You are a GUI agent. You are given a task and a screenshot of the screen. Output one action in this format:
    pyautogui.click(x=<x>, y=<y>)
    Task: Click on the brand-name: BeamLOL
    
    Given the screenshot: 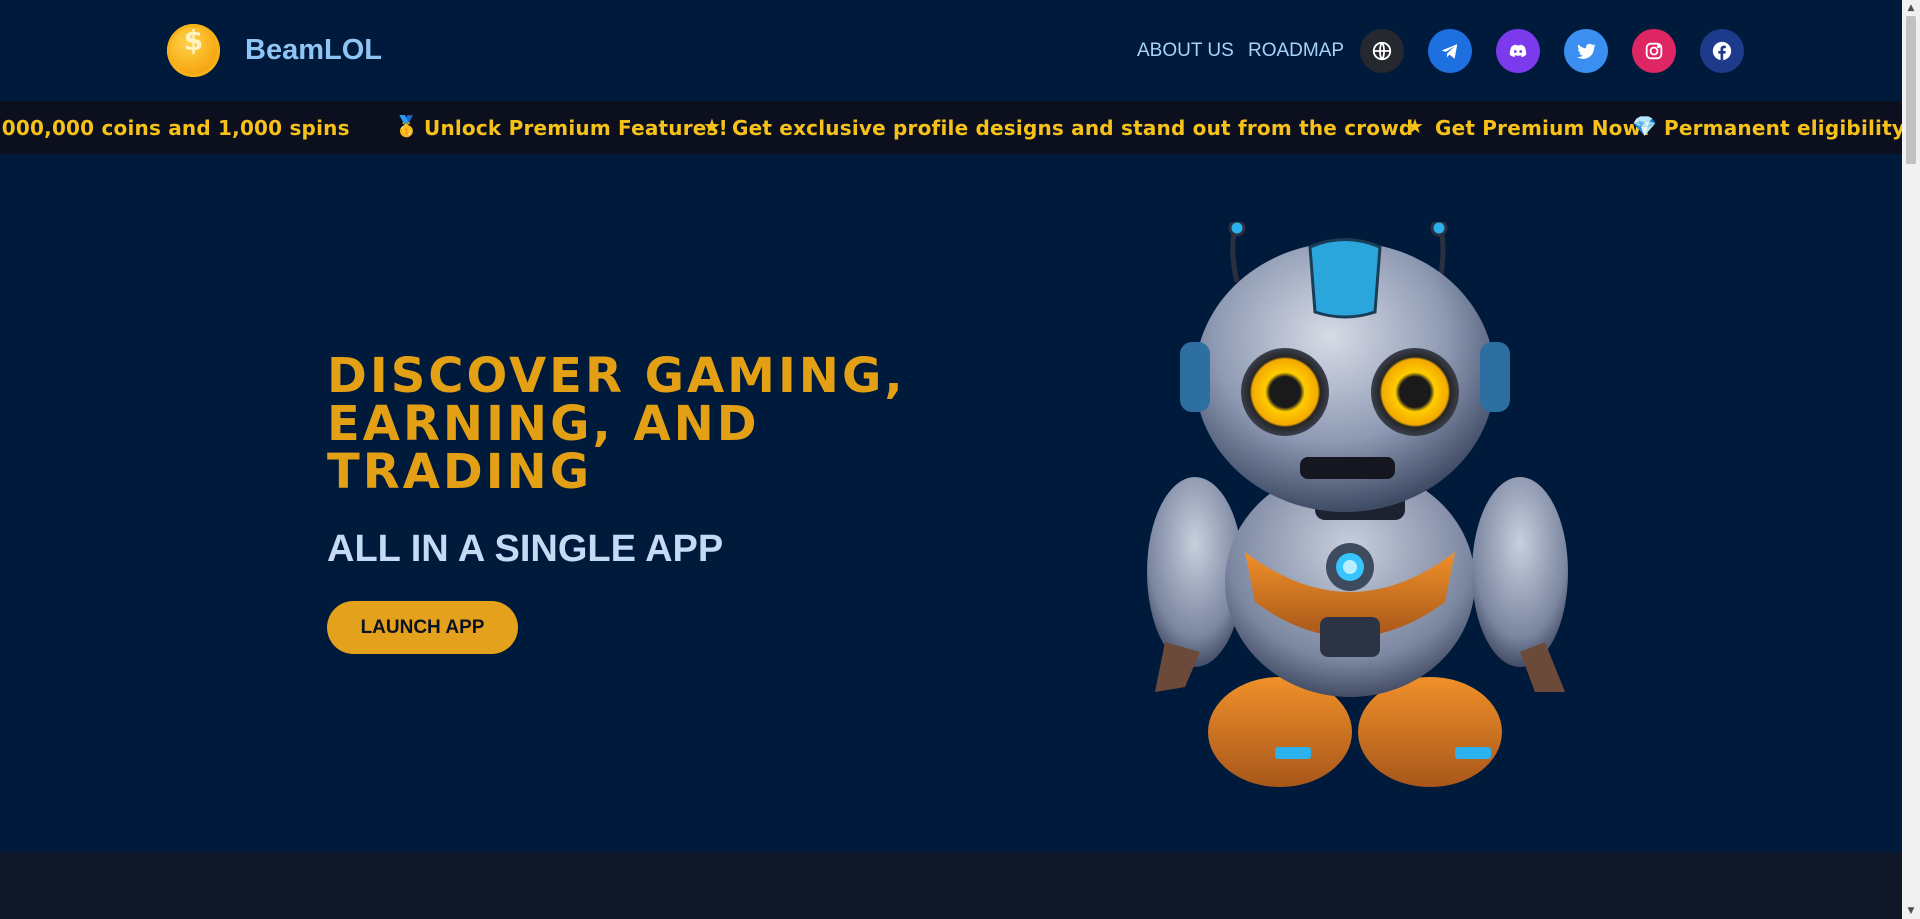 What is the action you would take?
    pyautogui.click(x=313, y=50)
    